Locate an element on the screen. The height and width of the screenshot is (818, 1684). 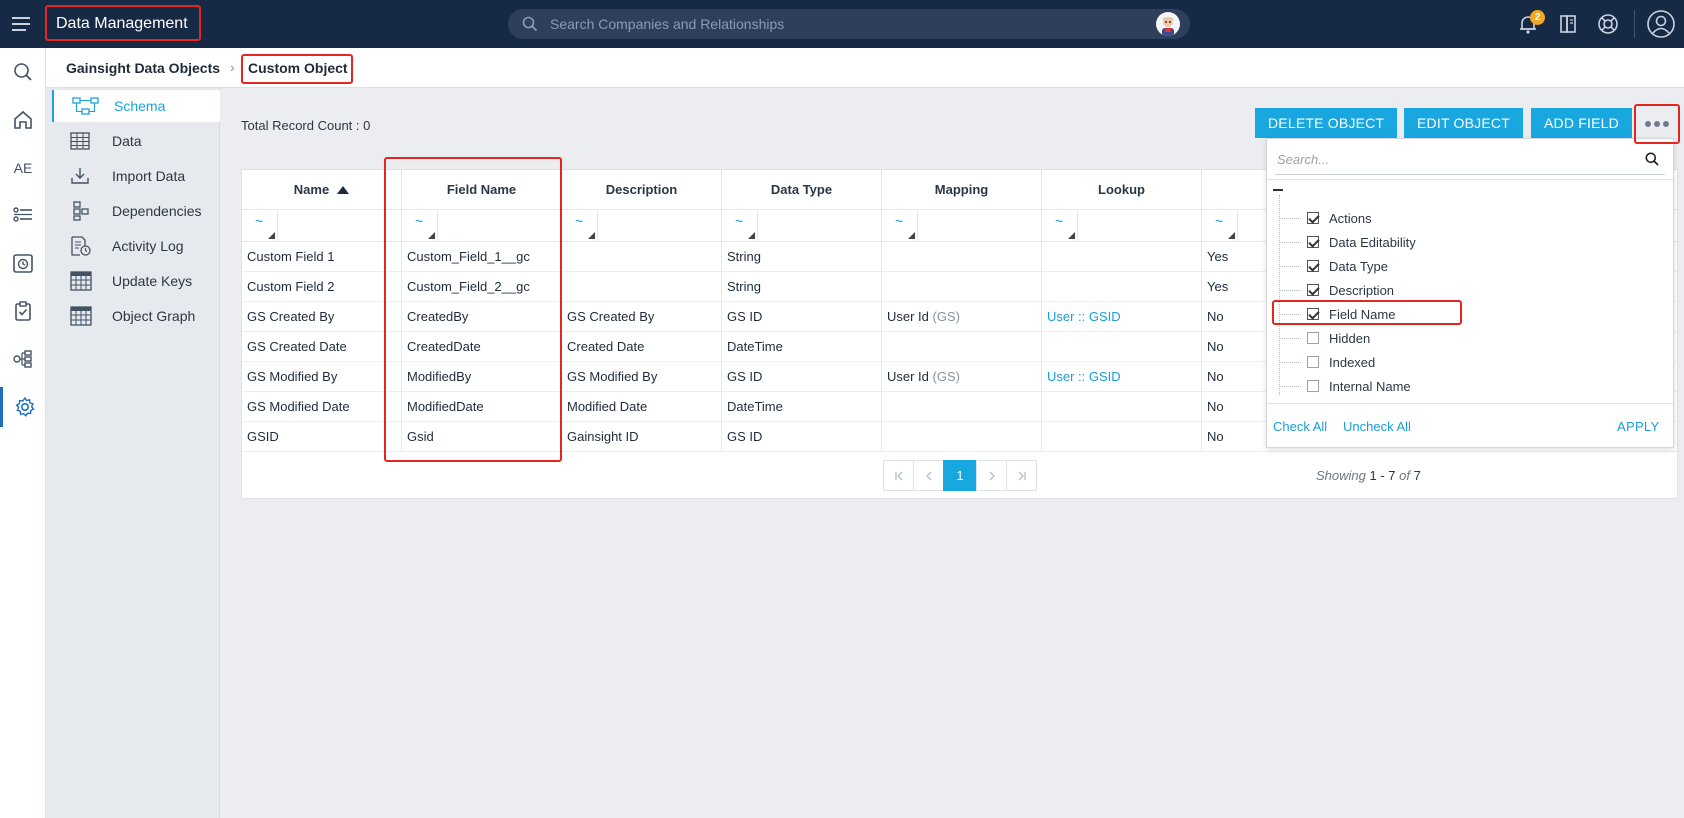
home-icon is located at coordinates (23, 120).